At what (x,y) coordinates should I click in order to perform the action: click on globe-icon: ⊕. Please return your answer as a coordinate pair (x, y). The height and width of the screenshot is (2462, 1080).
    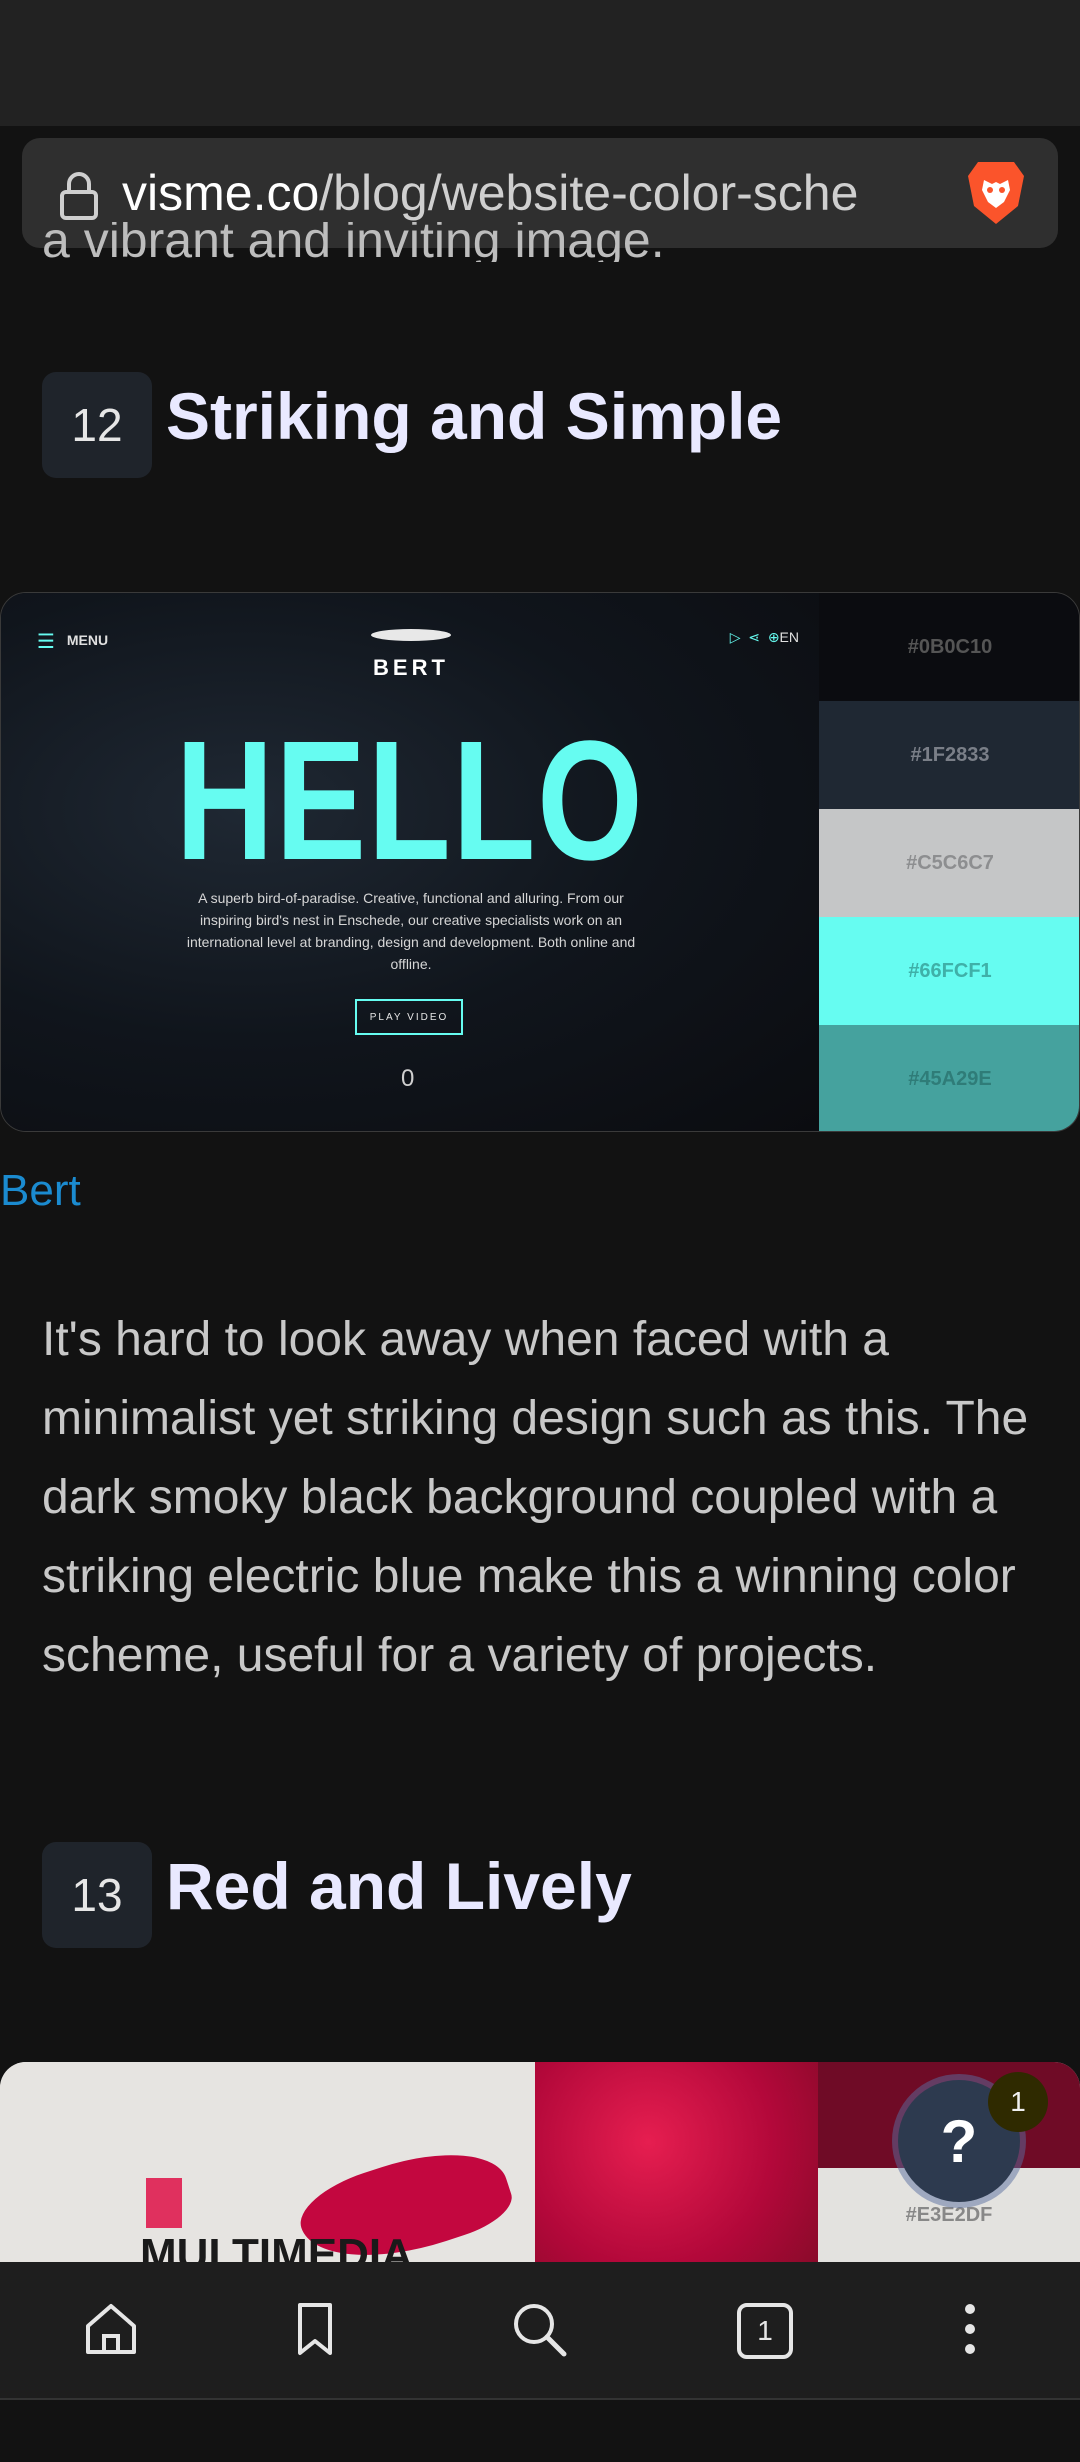
    Looking at the image, I should click on (773, 637).